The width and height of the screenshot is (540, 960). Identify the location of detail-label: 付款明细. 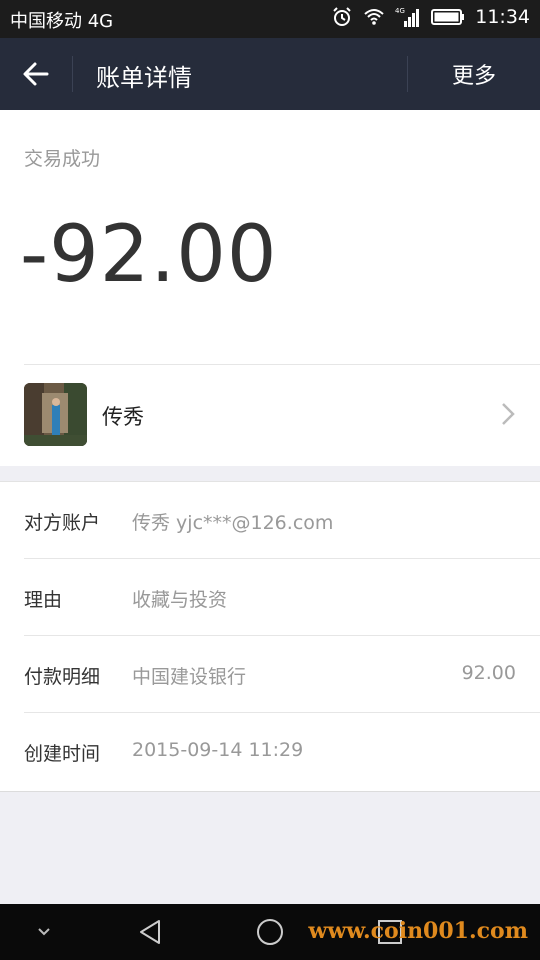
(62, 677).